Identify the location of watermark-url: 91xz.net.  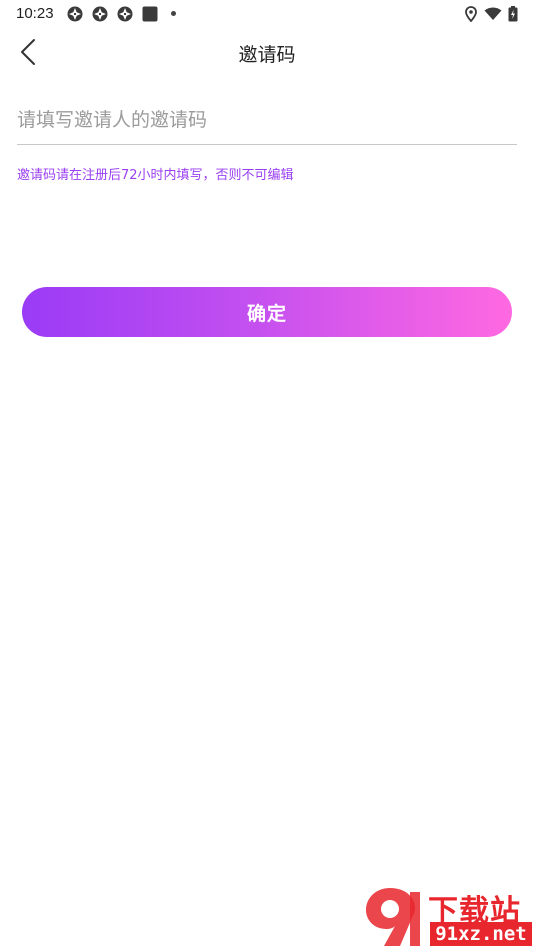
(481, 934).